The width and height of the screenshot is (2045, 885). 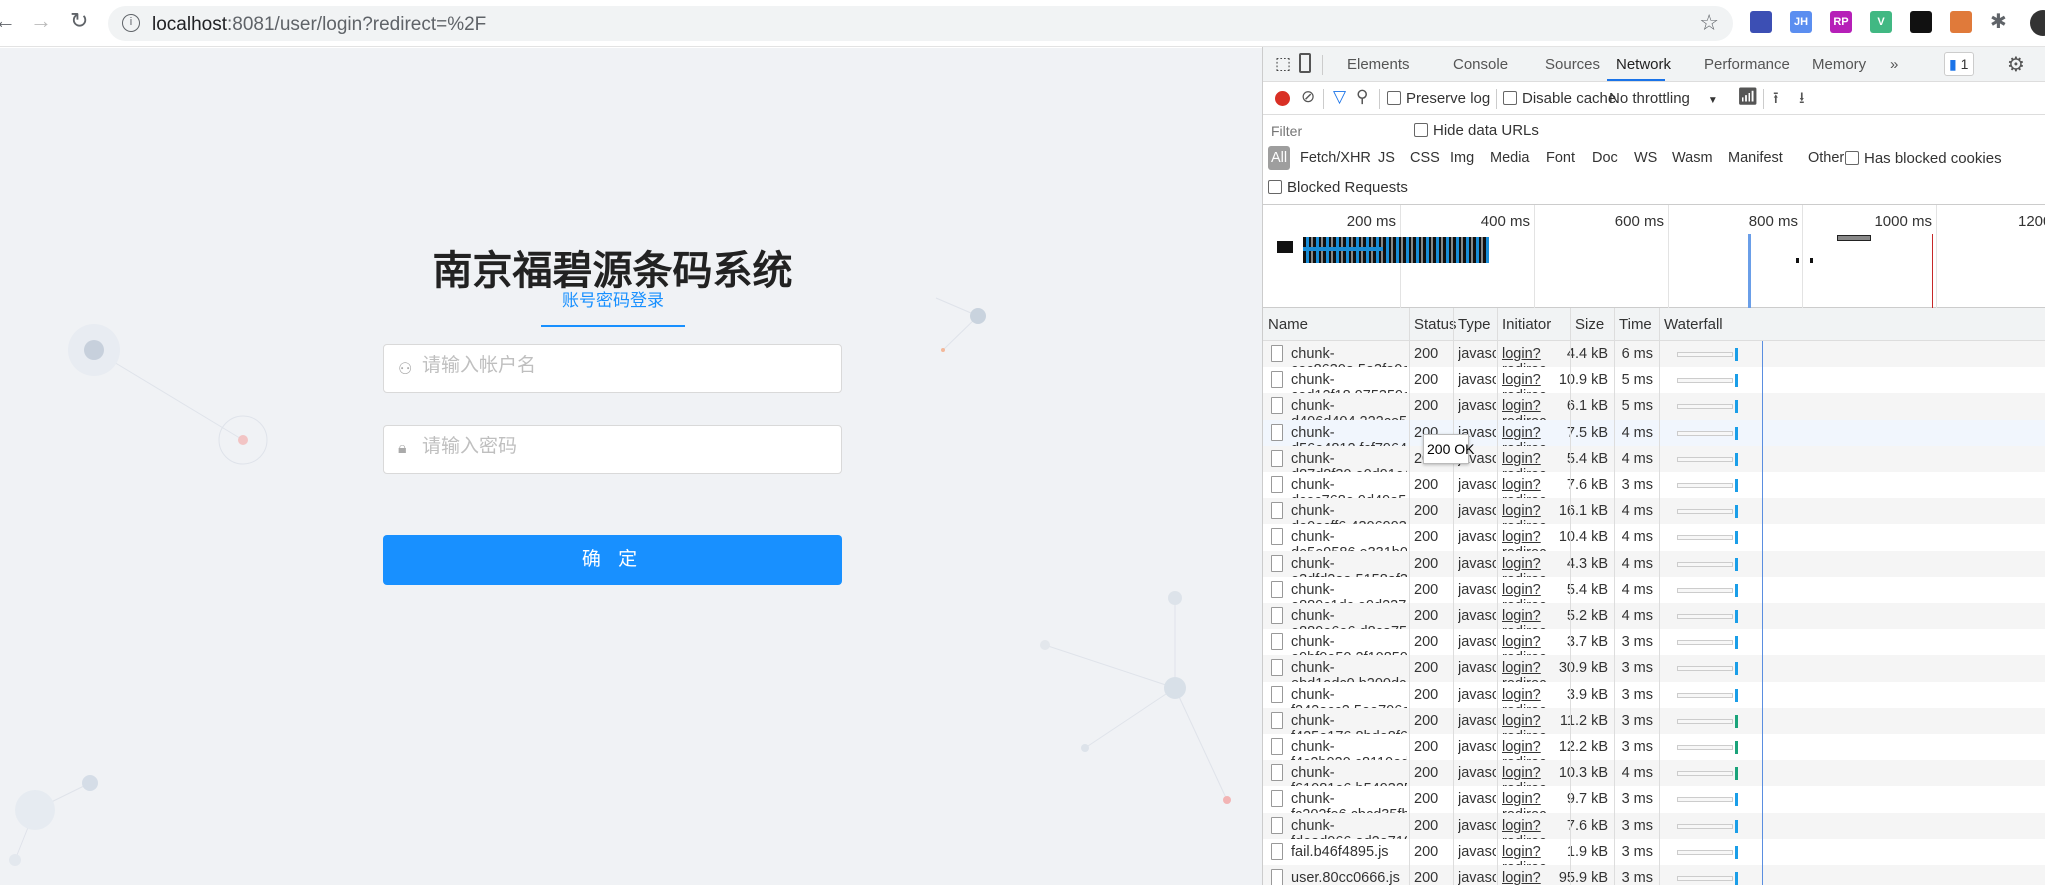 What do you see at coordinates (1663, 98) in the screenshot?
I see `throttling-select: No throttling ▼` at bounding box center [1663, 98].